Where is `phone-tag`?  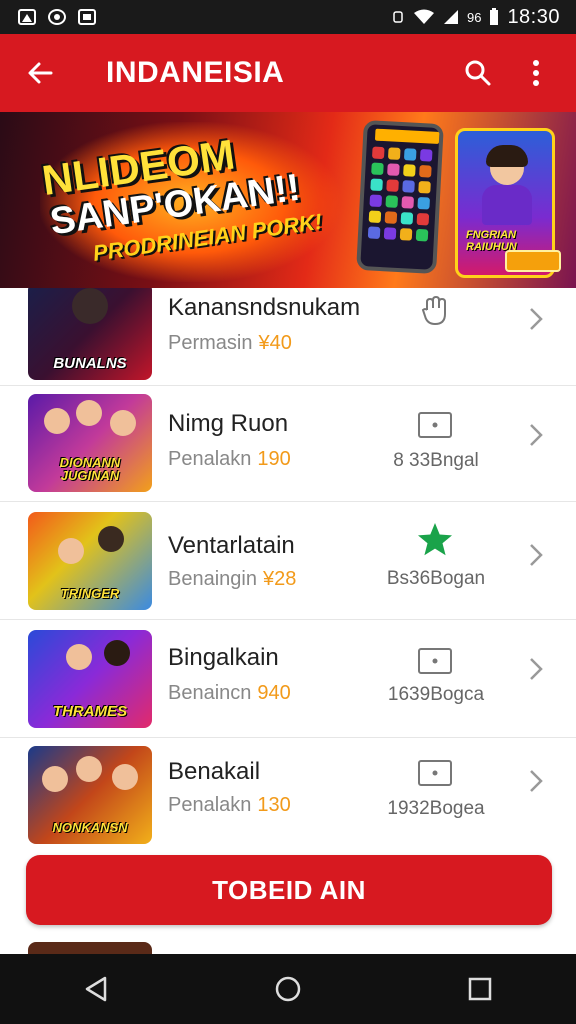
phone-tag is located at coordinates (407, 136).